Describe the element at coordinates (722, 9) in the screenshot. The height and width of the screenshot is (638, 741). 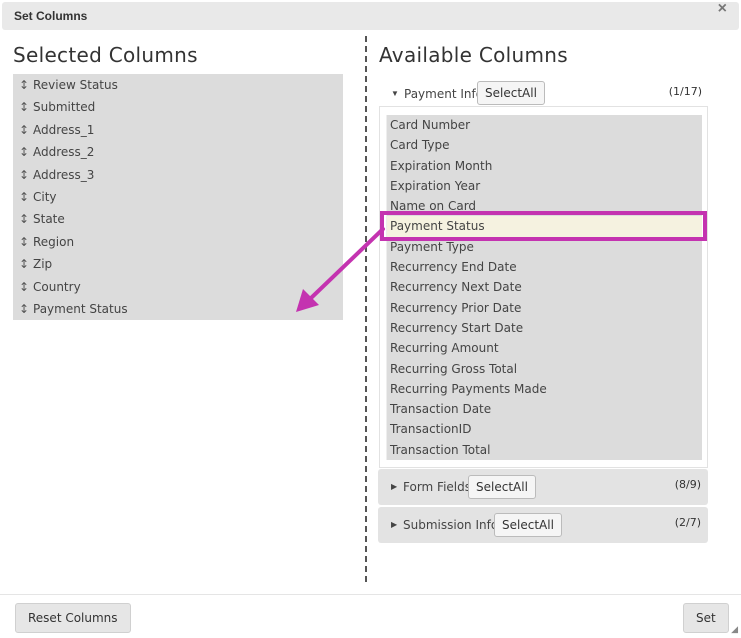
I see `close-icon: ×` at that location.